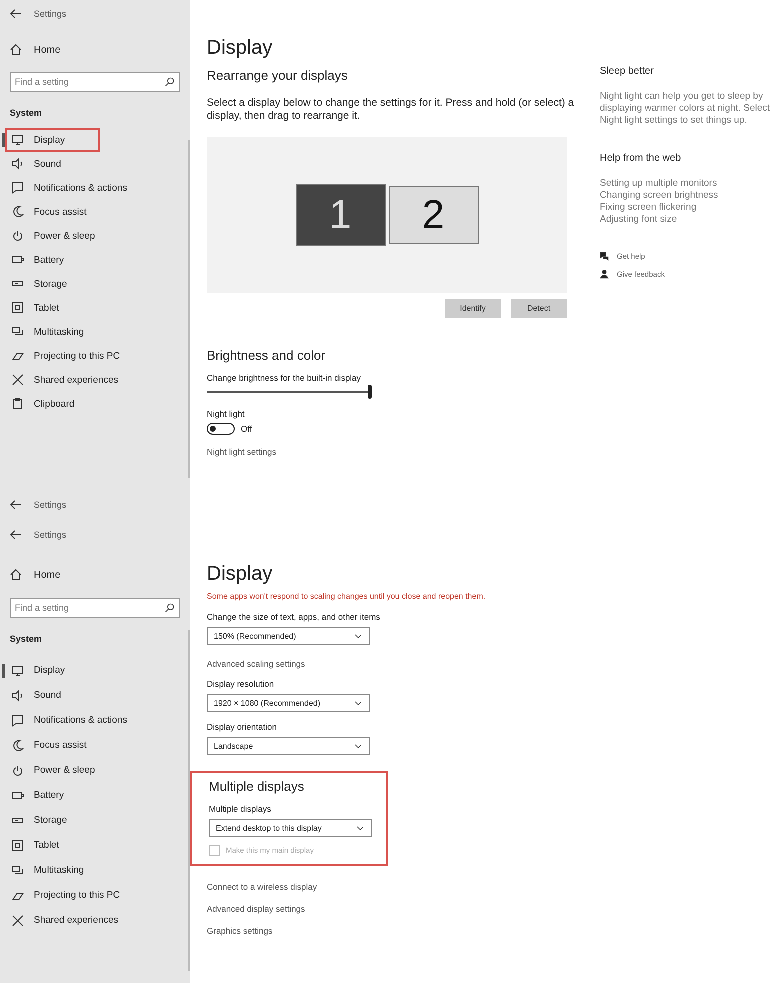  I want to click on action-button: Detect, so click(539, 308).